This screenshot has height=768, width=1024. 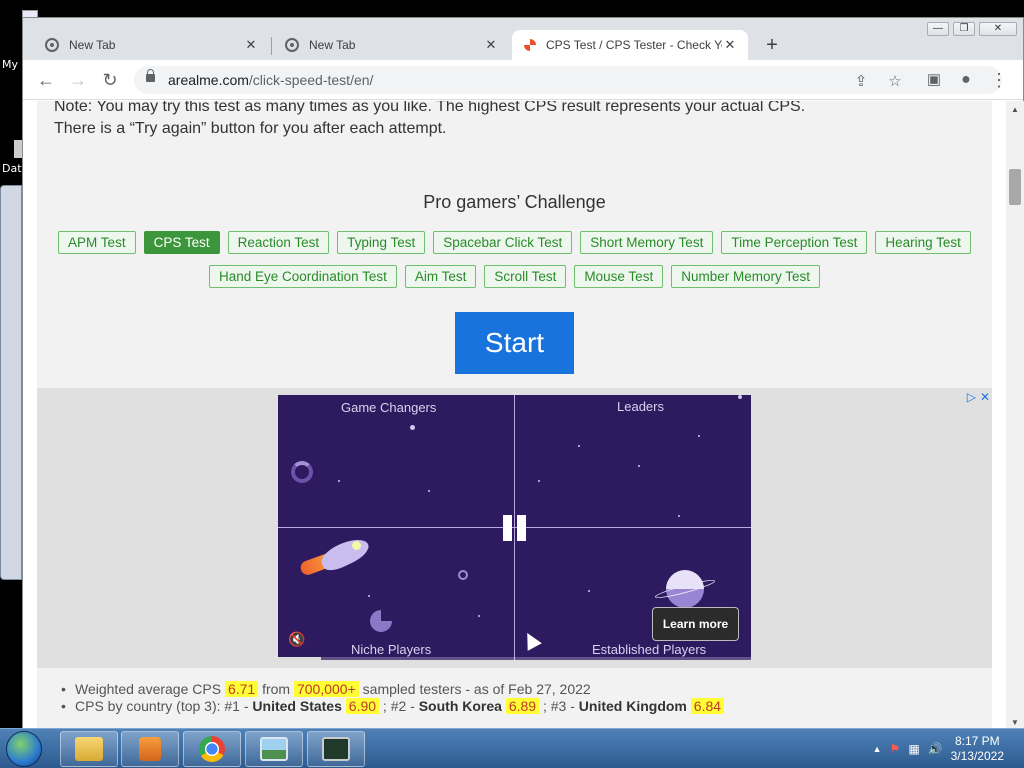 I want to click on stats-text: ; #2 -, so click(x=398, y=706).